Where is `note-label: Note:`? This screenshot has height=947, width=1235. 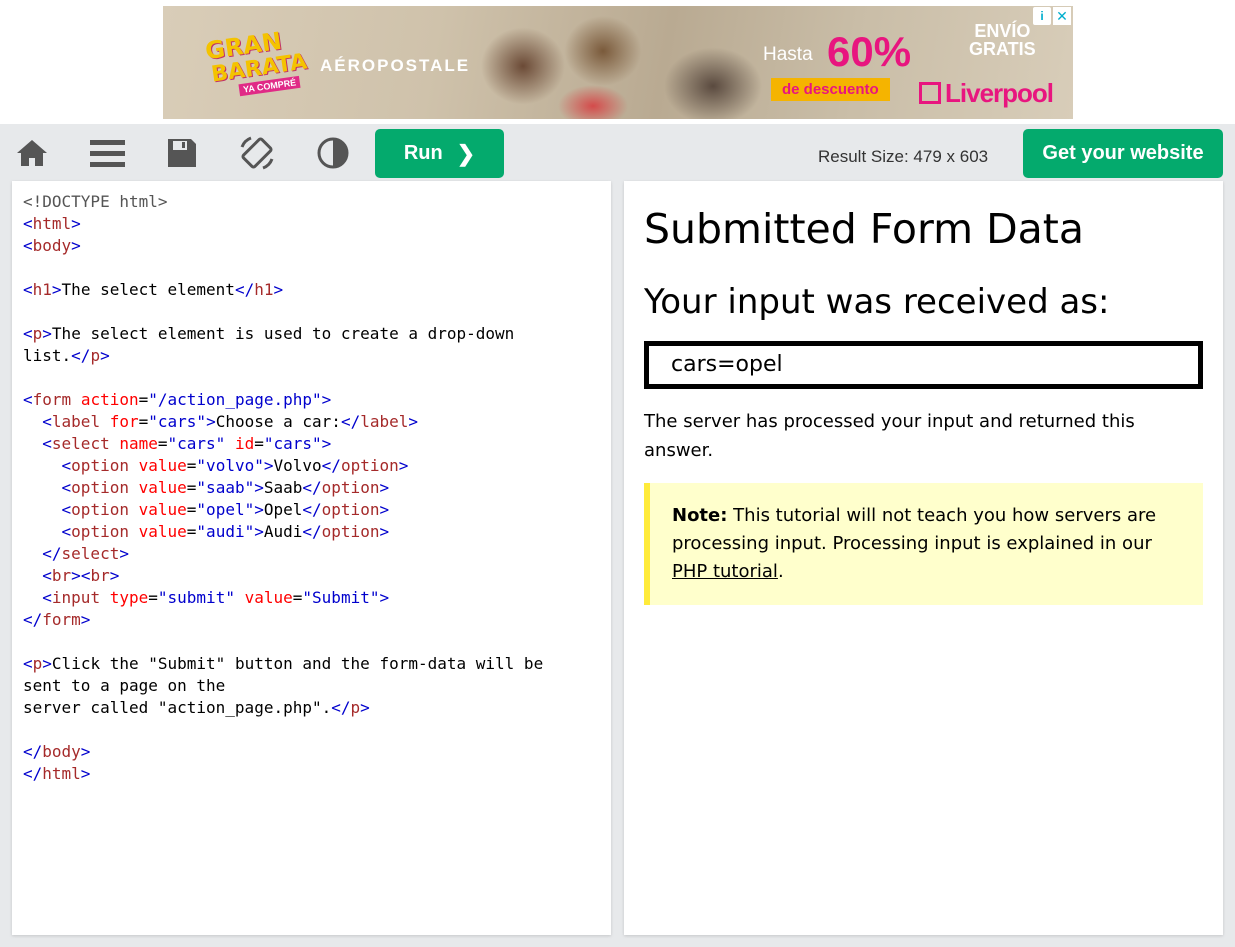 note-label: Note: is located at coordinates (700, 515).